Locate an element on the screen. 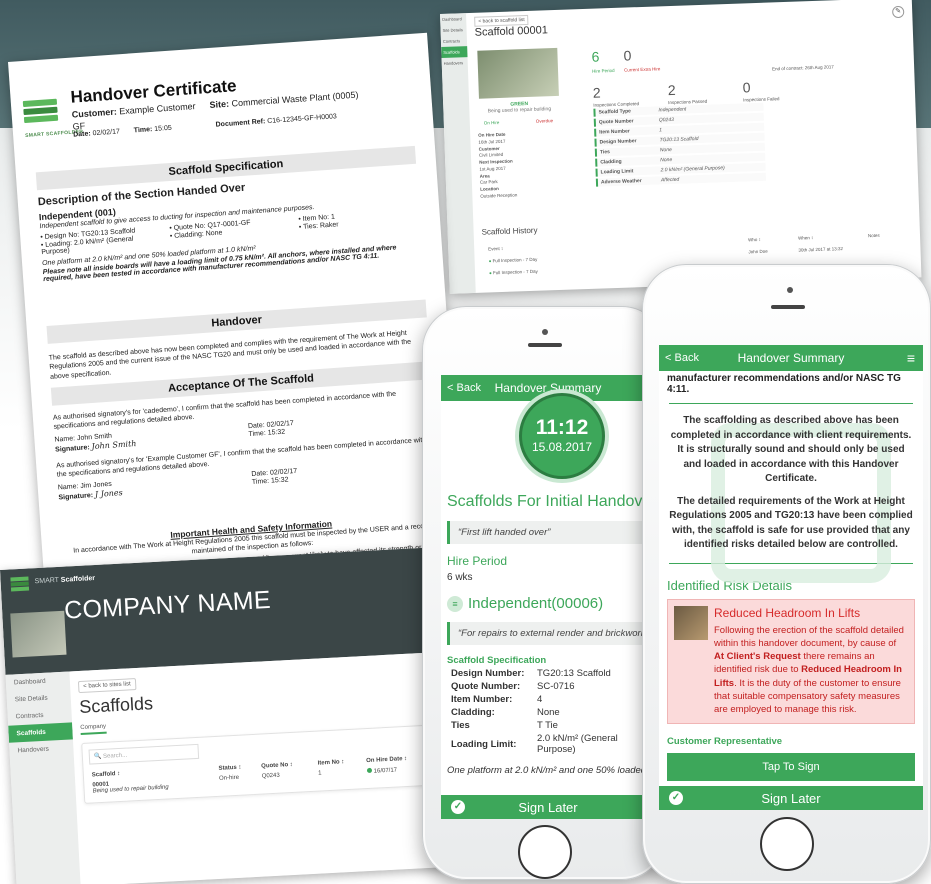 Image resolution: width=931 pixels, height=884 pixels. back-to-sites-button: < back to sites list is located at coordinates (107, 686).